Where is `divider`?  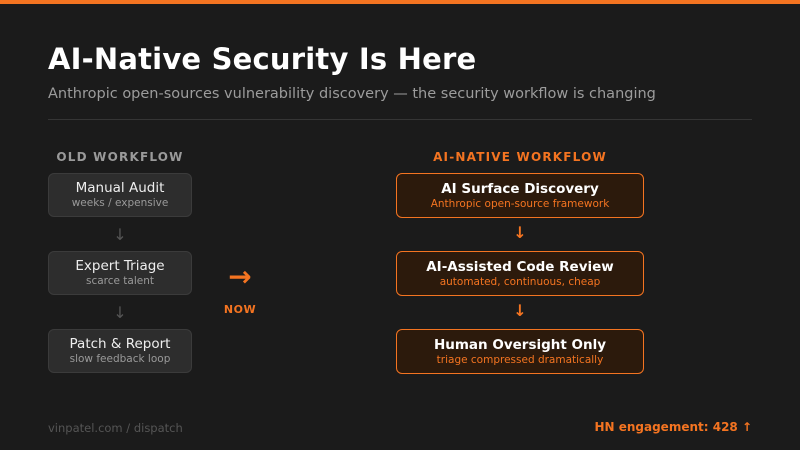 divider is located at coordinates (400, 119).